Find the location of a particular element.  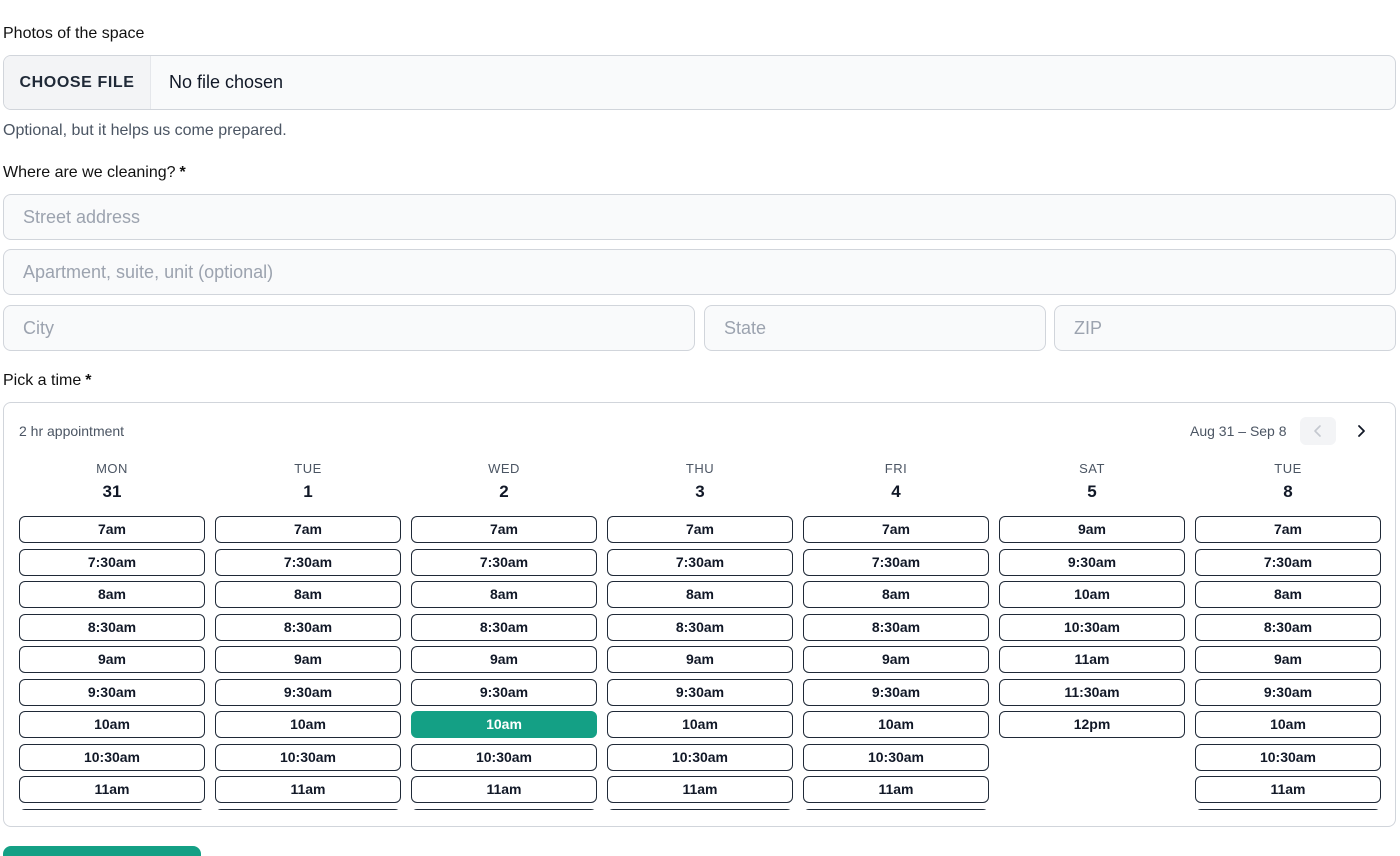

choose-file-button: CHOOSE FILE is located at coordinates (77, 82).